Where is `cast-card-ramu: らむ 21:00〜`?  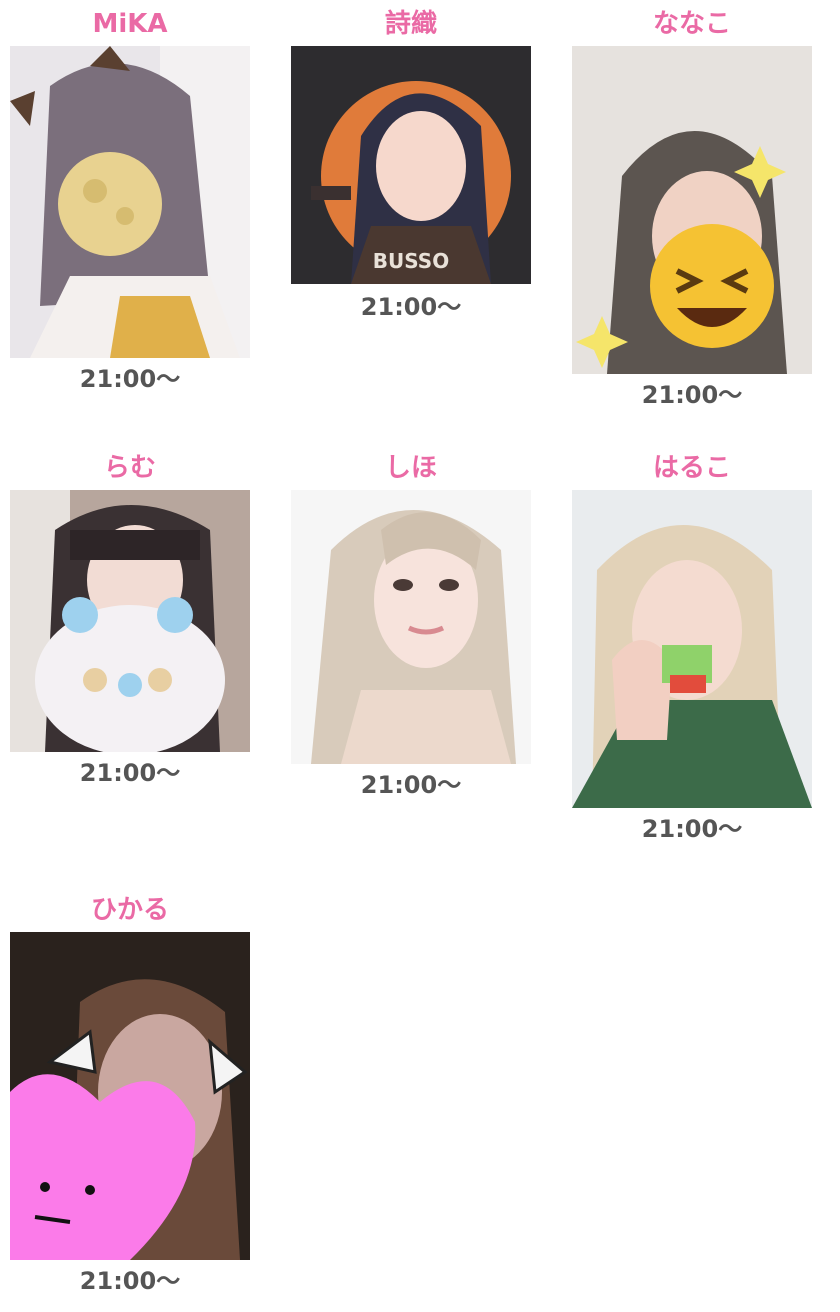
cast-card-ramu: らむ 21:00〜 is located at coordinates (130, 627).